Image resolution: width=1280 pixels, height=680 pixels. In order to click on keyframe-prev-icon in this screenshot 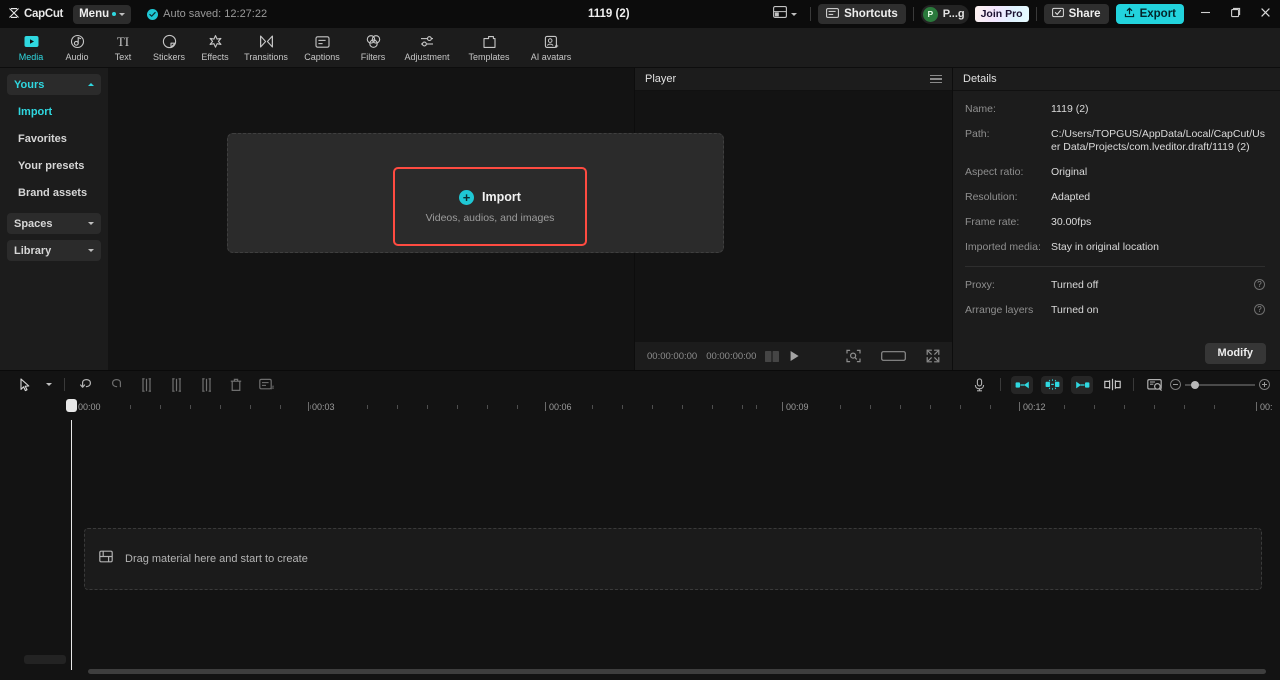, I will do `click(1022, 384)`.